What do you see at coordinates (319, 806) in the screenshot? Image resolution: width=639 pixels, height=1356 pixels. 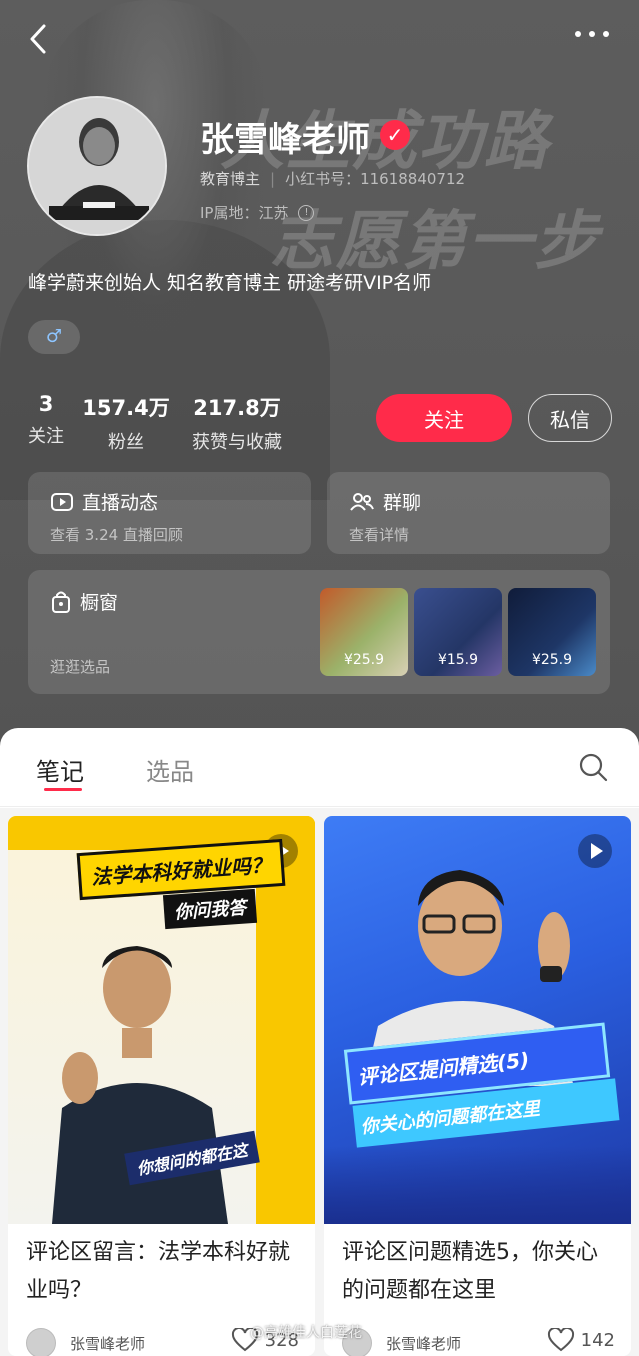 I see `tabs-divider` at bounding box center [319, 806].